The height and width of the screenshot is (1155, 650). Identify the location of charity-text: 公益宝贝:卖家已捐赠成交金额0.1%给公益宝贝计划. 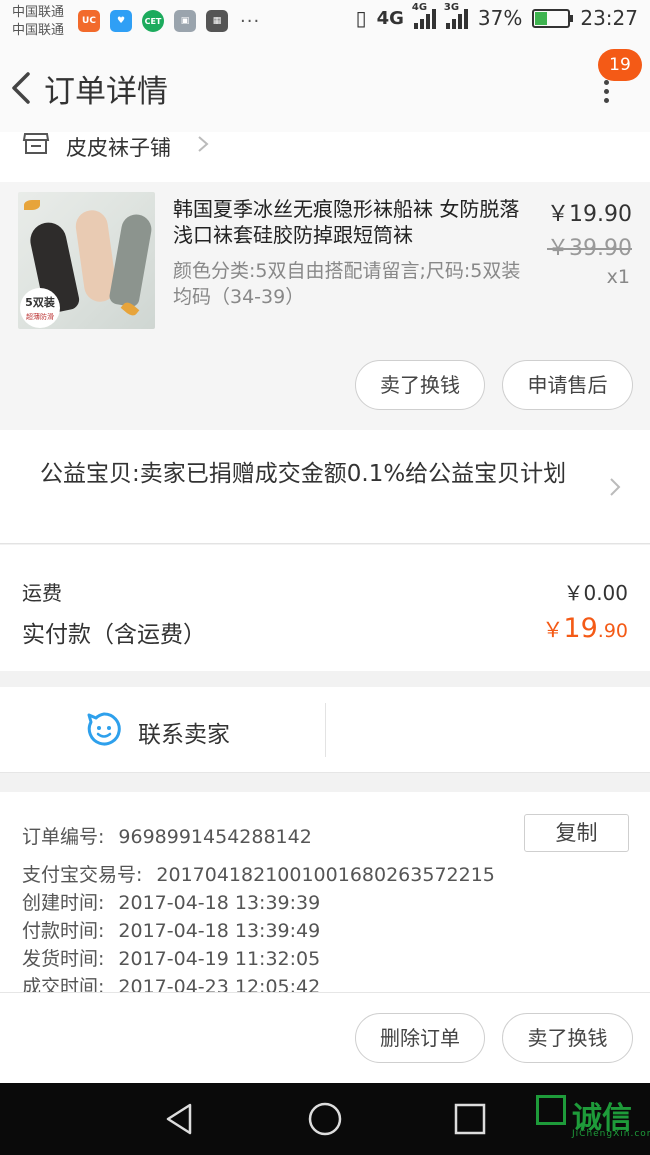
(303, 474).